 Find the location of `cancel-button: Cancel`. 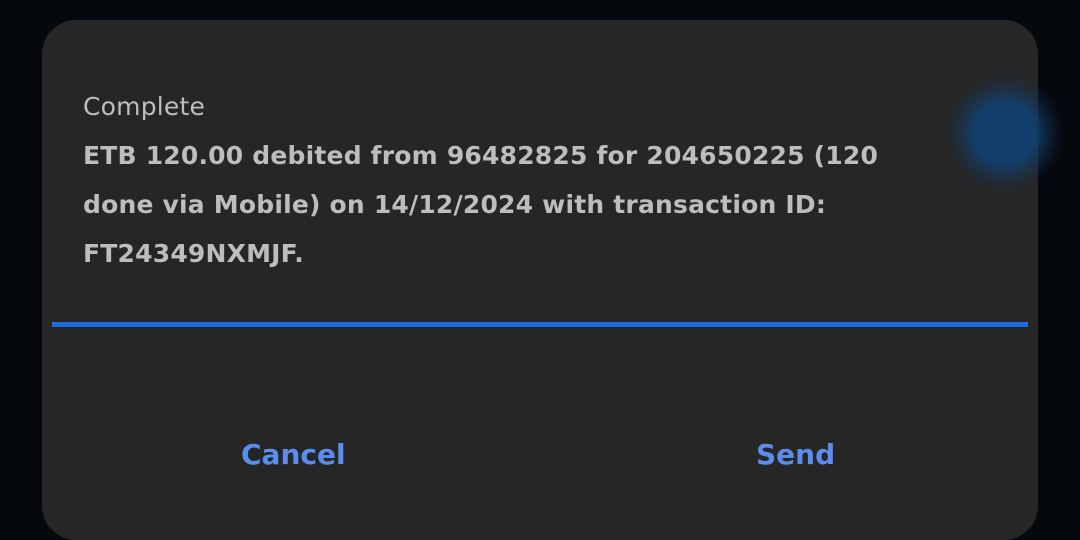

cancel-button: Cancel is located at coordinates (293, 455).